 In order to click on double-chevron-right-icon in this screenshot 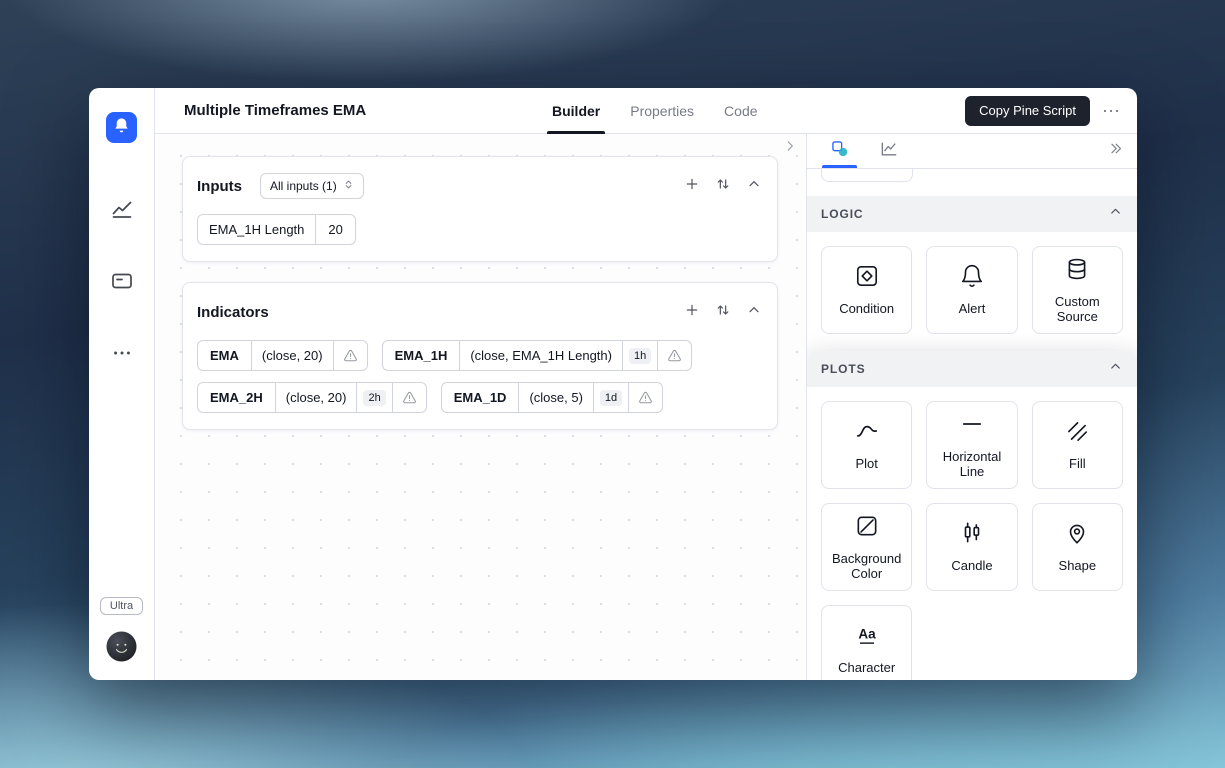, I will do `click(1115, 151)`.